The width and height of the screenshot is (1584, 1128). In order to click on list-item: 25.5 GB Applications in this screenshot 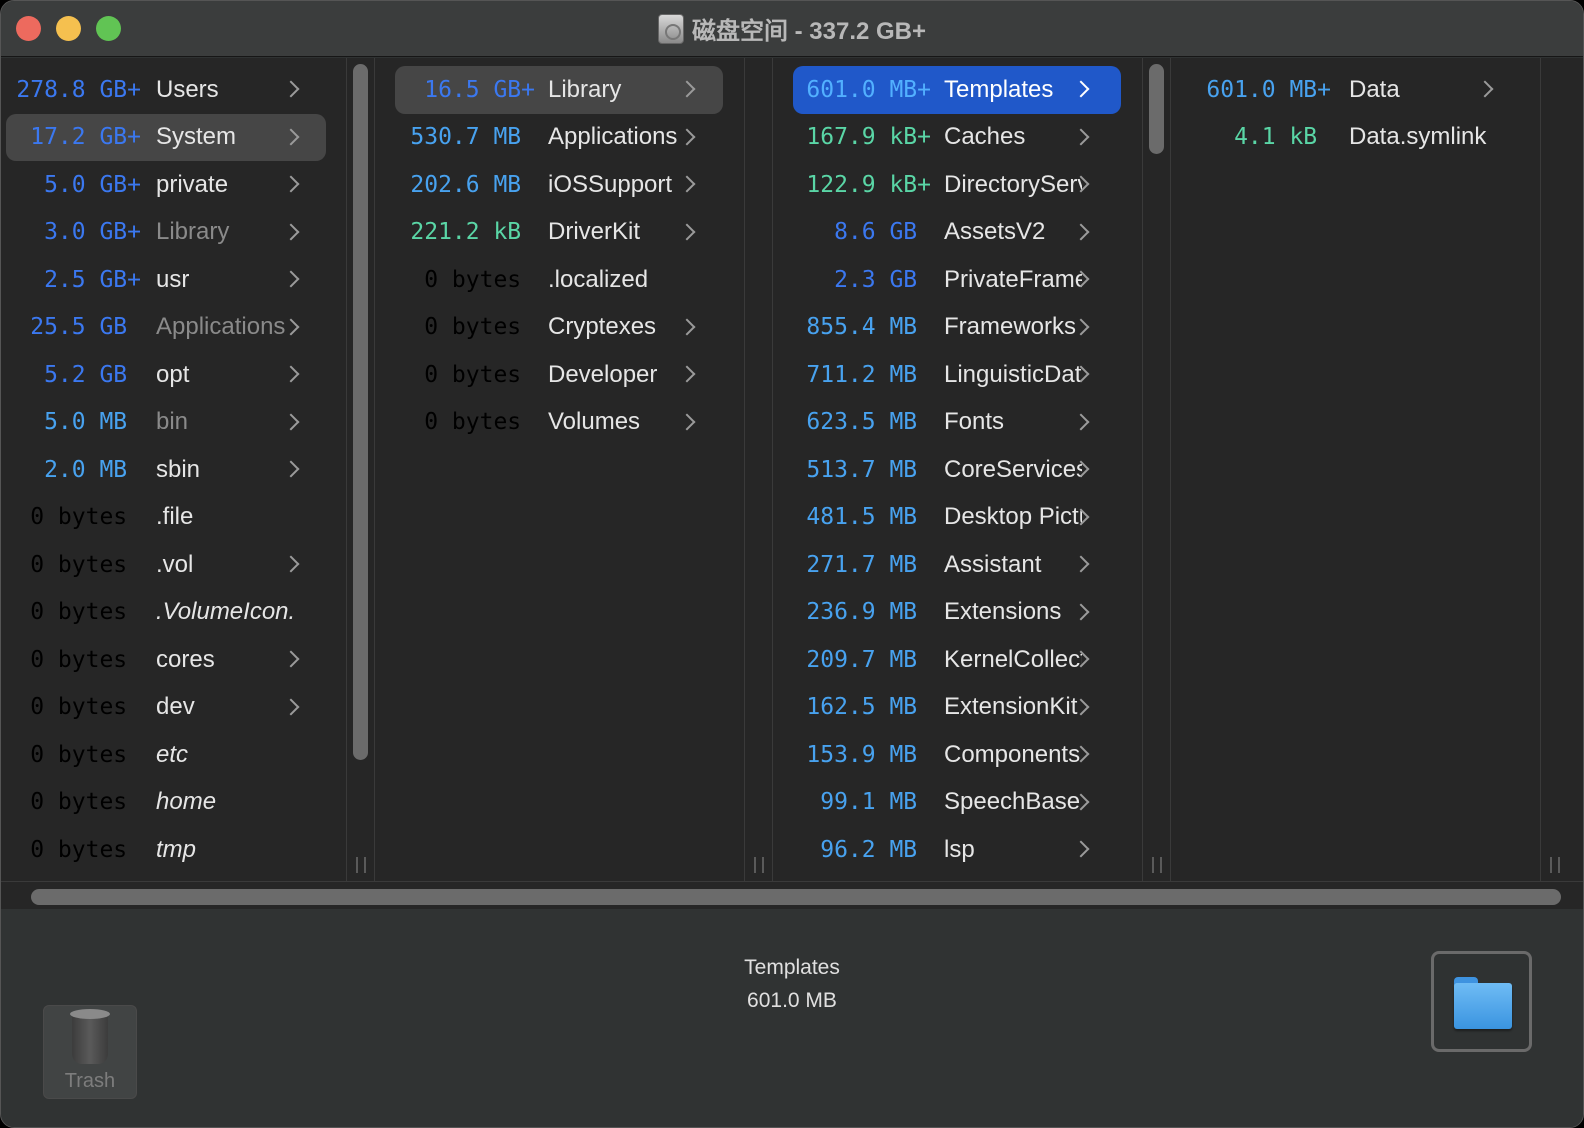, I will do `click(166, 328)`.